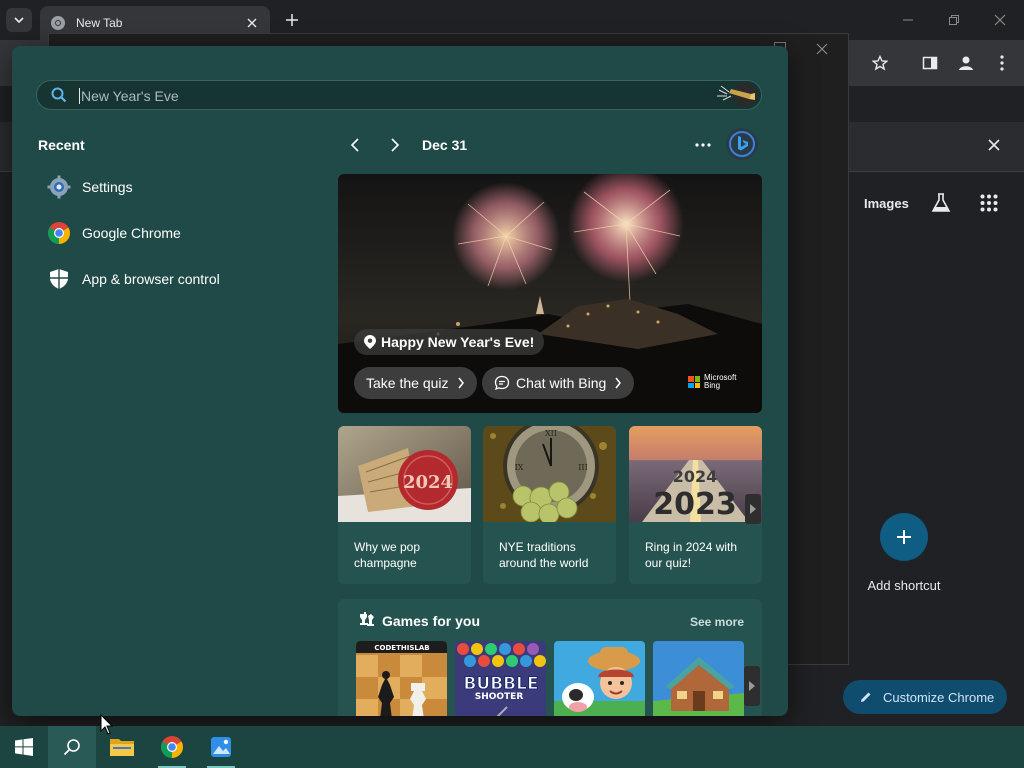  I want to click on card-nye-traditions: XII III IX NYE traditions around the world, so click(549, 505).